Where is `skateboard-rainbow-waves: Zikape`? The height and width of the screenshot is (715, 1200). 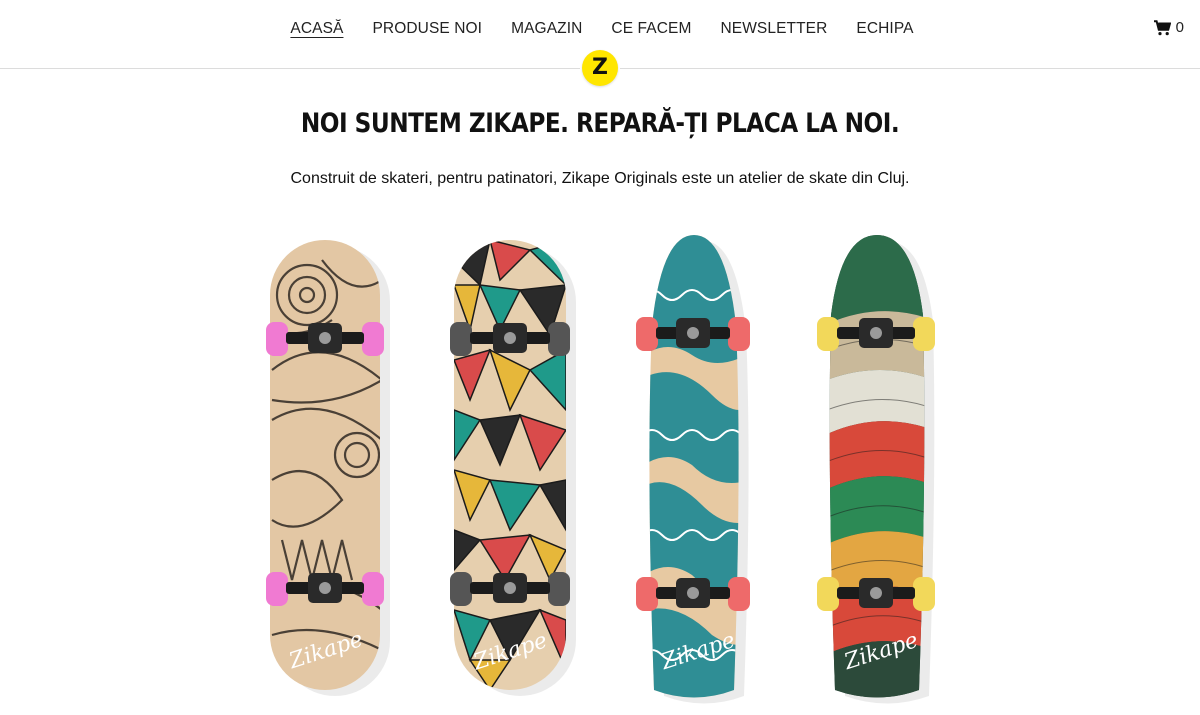
skateboard-rainbow-waves: Zikape is located at coordinates (880, 469).